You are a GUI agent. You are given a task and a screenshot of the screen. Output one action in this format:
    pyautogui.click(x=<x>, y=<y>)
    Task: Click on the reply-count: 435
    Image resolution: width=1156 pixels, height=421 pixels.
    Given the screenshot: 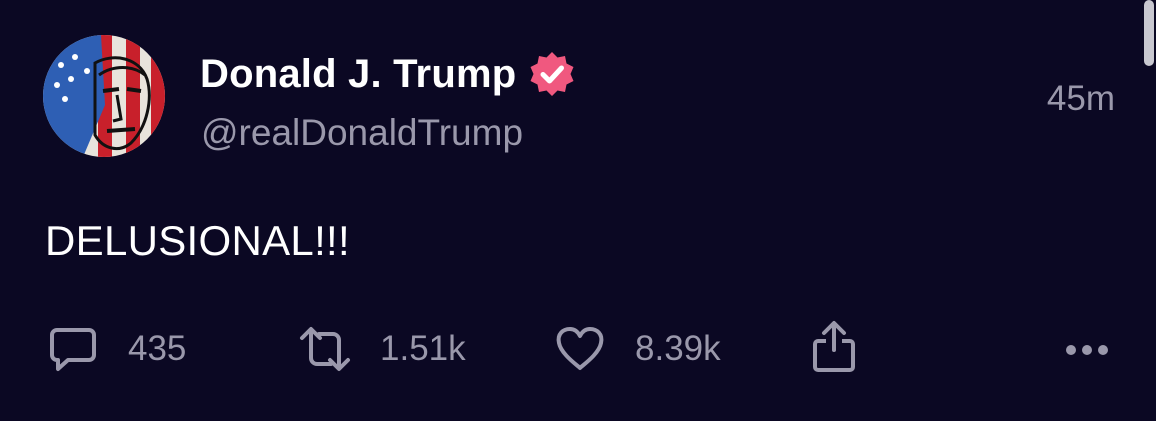 What is the action you would take?
    pyautogui.click(x=157, y=348)
    